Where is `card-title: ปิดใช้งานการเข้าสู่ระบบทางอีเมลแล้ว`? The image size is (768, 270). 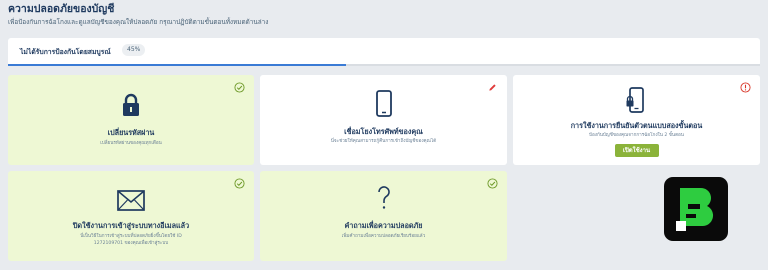 card-title: ปิดใช้งานการเข้าสู่ระบบทางอีเมลแล้ว is located at coordinates (131, 225).